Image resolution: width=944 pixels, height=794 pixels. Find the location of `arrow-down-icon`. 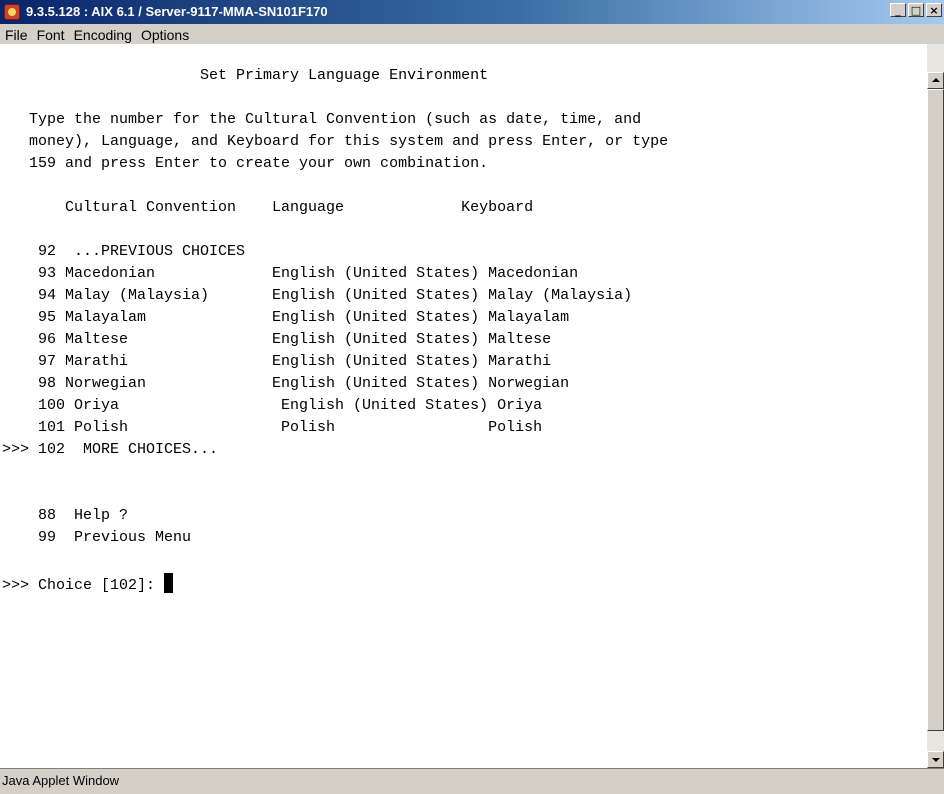

arrow-down-icon is located at coordinates (936, 760).